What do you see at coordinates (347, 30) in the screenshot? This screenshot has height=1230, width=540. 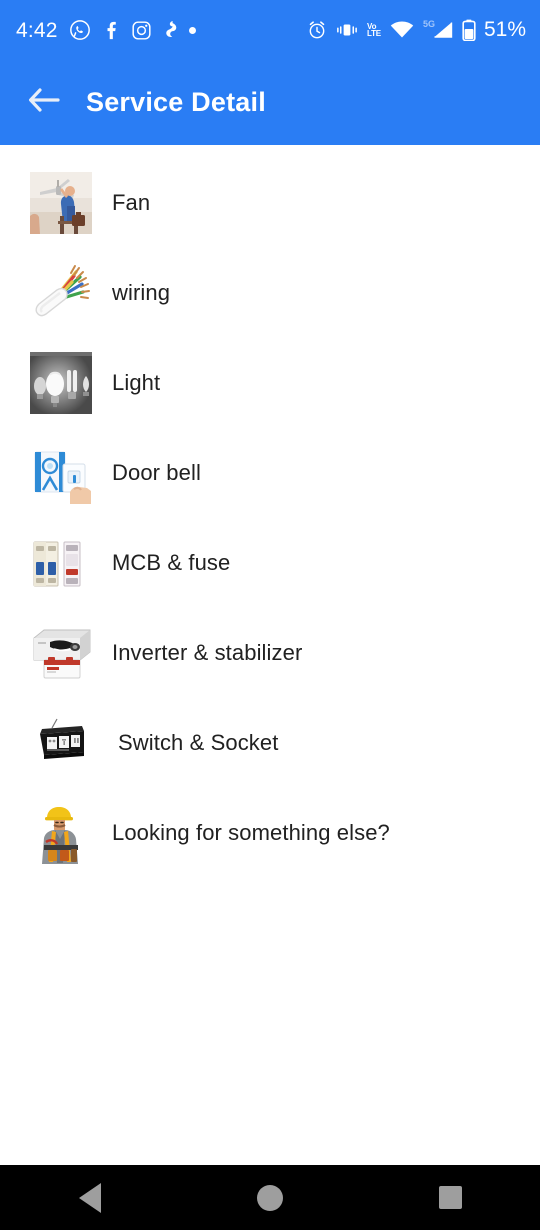 I see `vibrate-icon` at bounding box center [347, 30].